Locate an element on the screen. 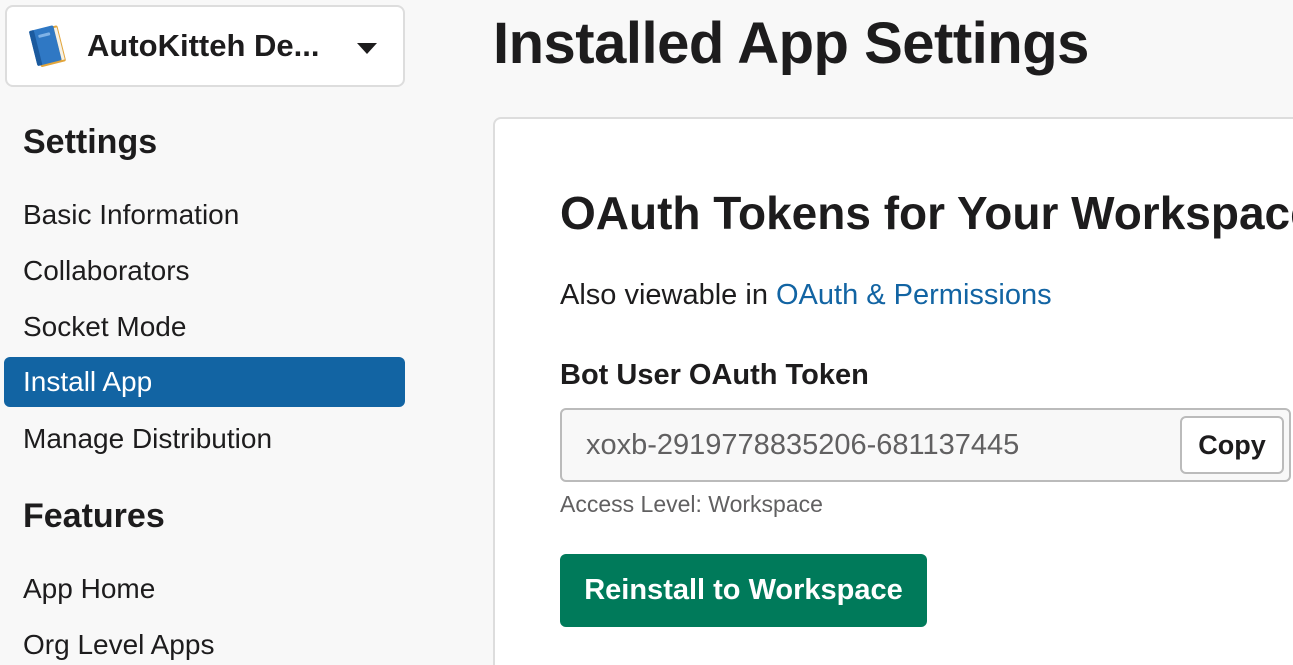  viewable-prefix: Also viewable in is located at coordinates (668, 295).